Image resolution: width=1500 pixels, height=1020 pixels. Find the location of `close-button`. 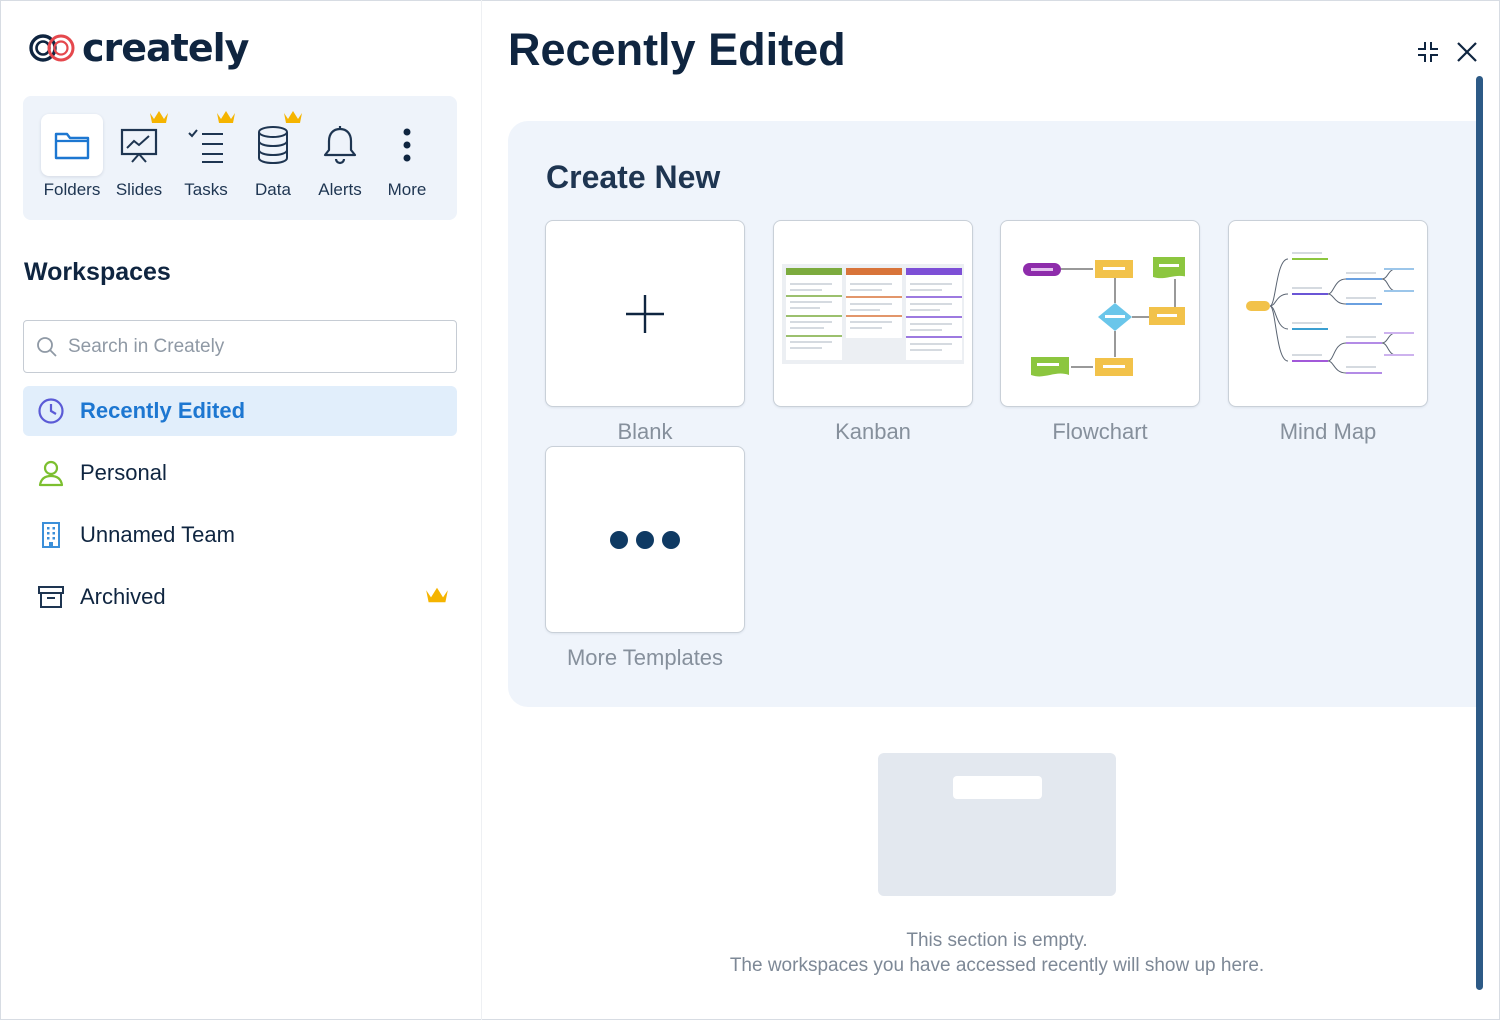

close-button is located at coordinates (1467, 52).